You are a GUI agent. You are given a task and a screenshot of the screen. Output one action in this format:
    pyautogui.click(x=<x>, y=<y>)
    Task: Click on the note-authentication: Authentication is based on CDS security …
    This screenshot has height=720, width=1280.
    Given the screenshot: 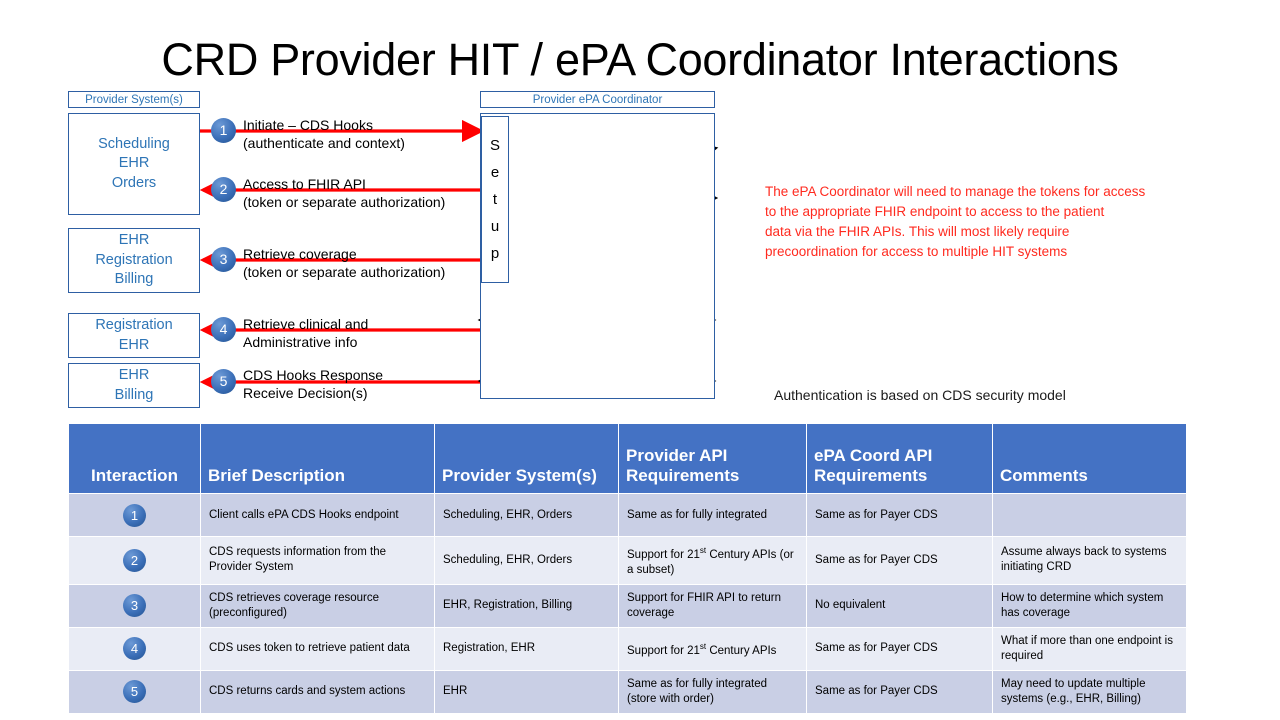 What is the action you would take?
    pyautogui.click(x=920, y=395)
    